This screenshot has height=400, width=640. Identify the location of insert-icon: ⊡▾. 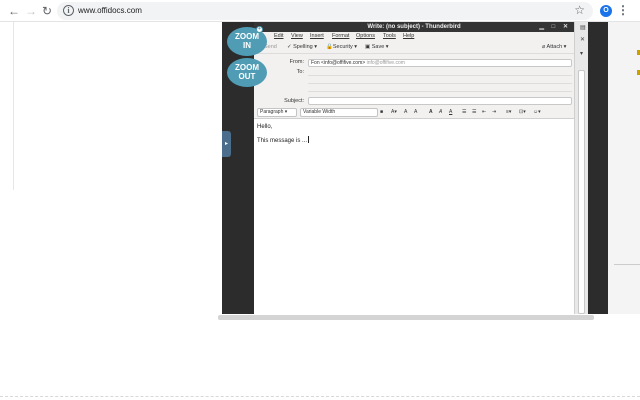
(522, 112).